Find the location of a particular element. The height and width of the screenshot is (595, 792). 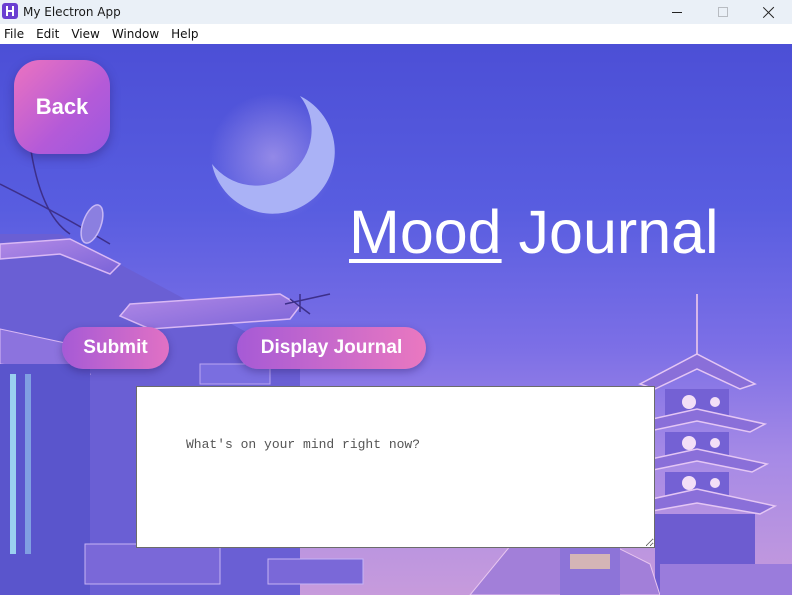

menu-help: Help is located at coordinates (184, 34).